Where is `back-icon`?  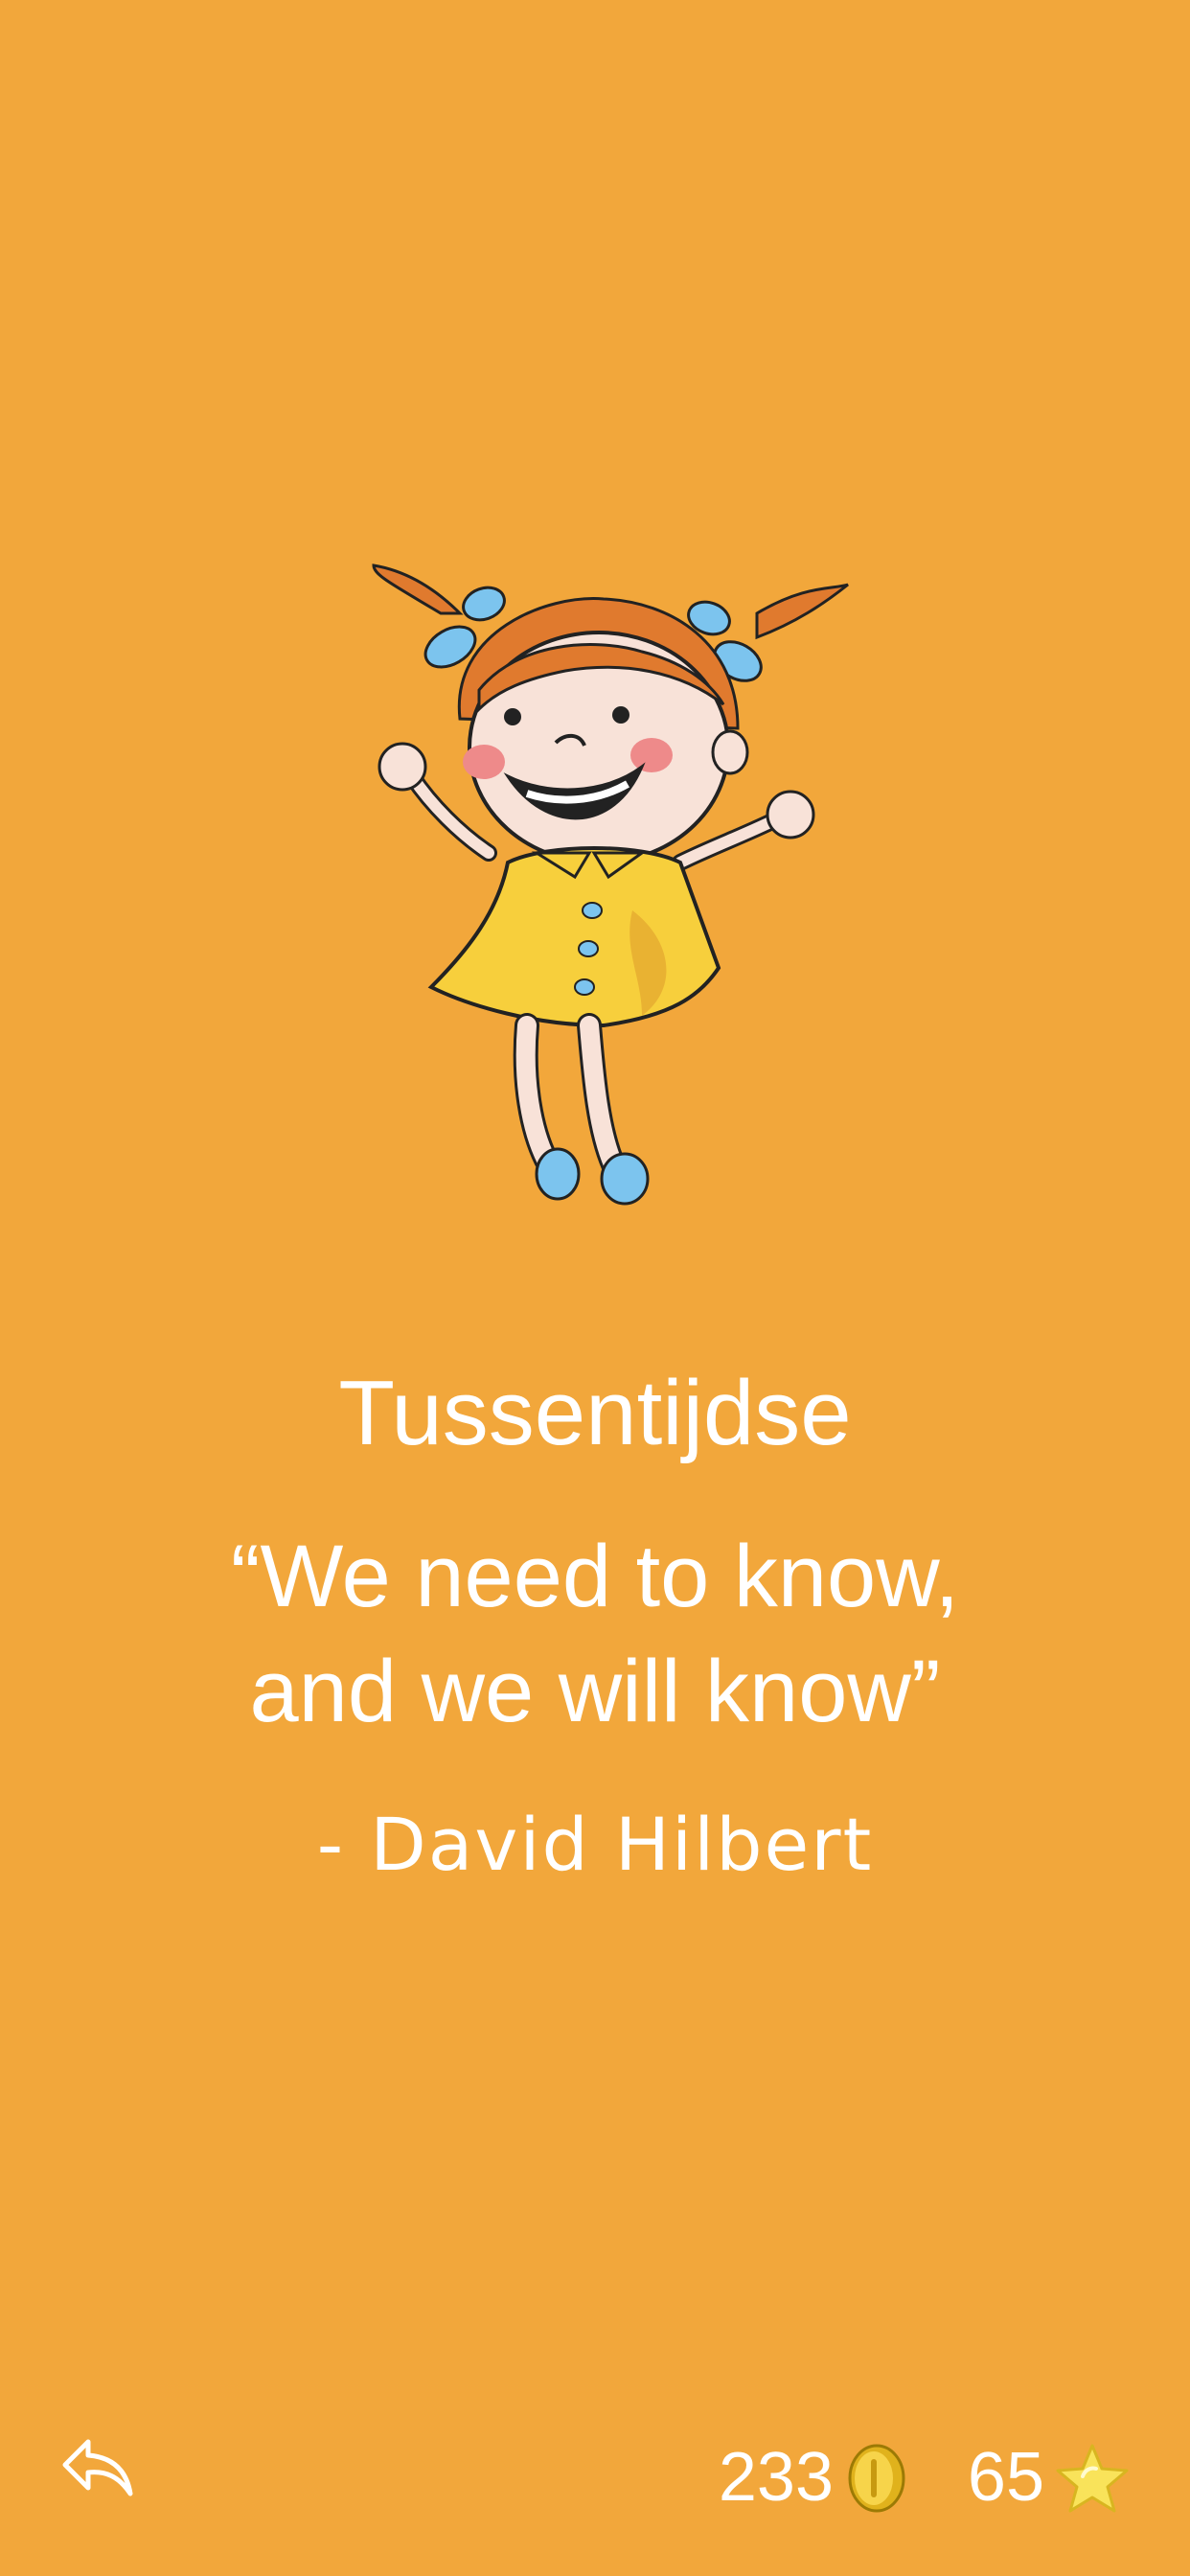
back-icon is located at coordinates (97, 2467).